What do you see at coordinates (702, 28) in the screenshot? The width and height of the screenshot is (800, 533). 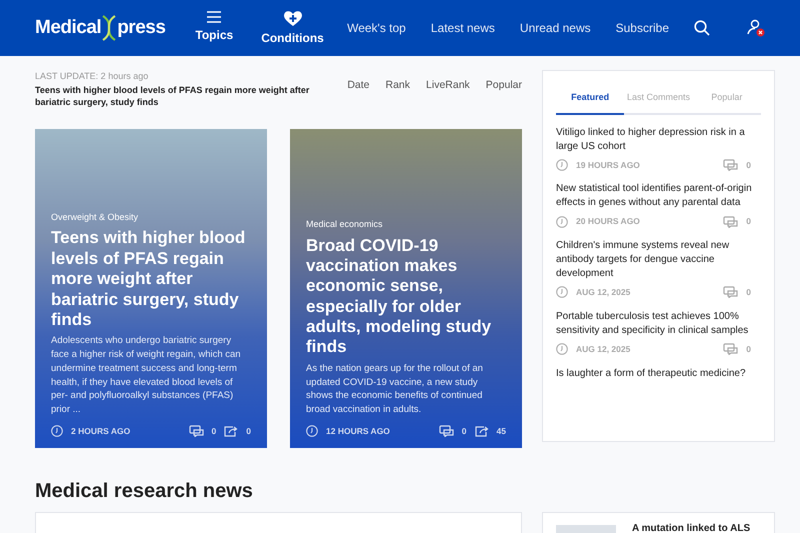 I see `search-icon` at bounding box center [702, 28].